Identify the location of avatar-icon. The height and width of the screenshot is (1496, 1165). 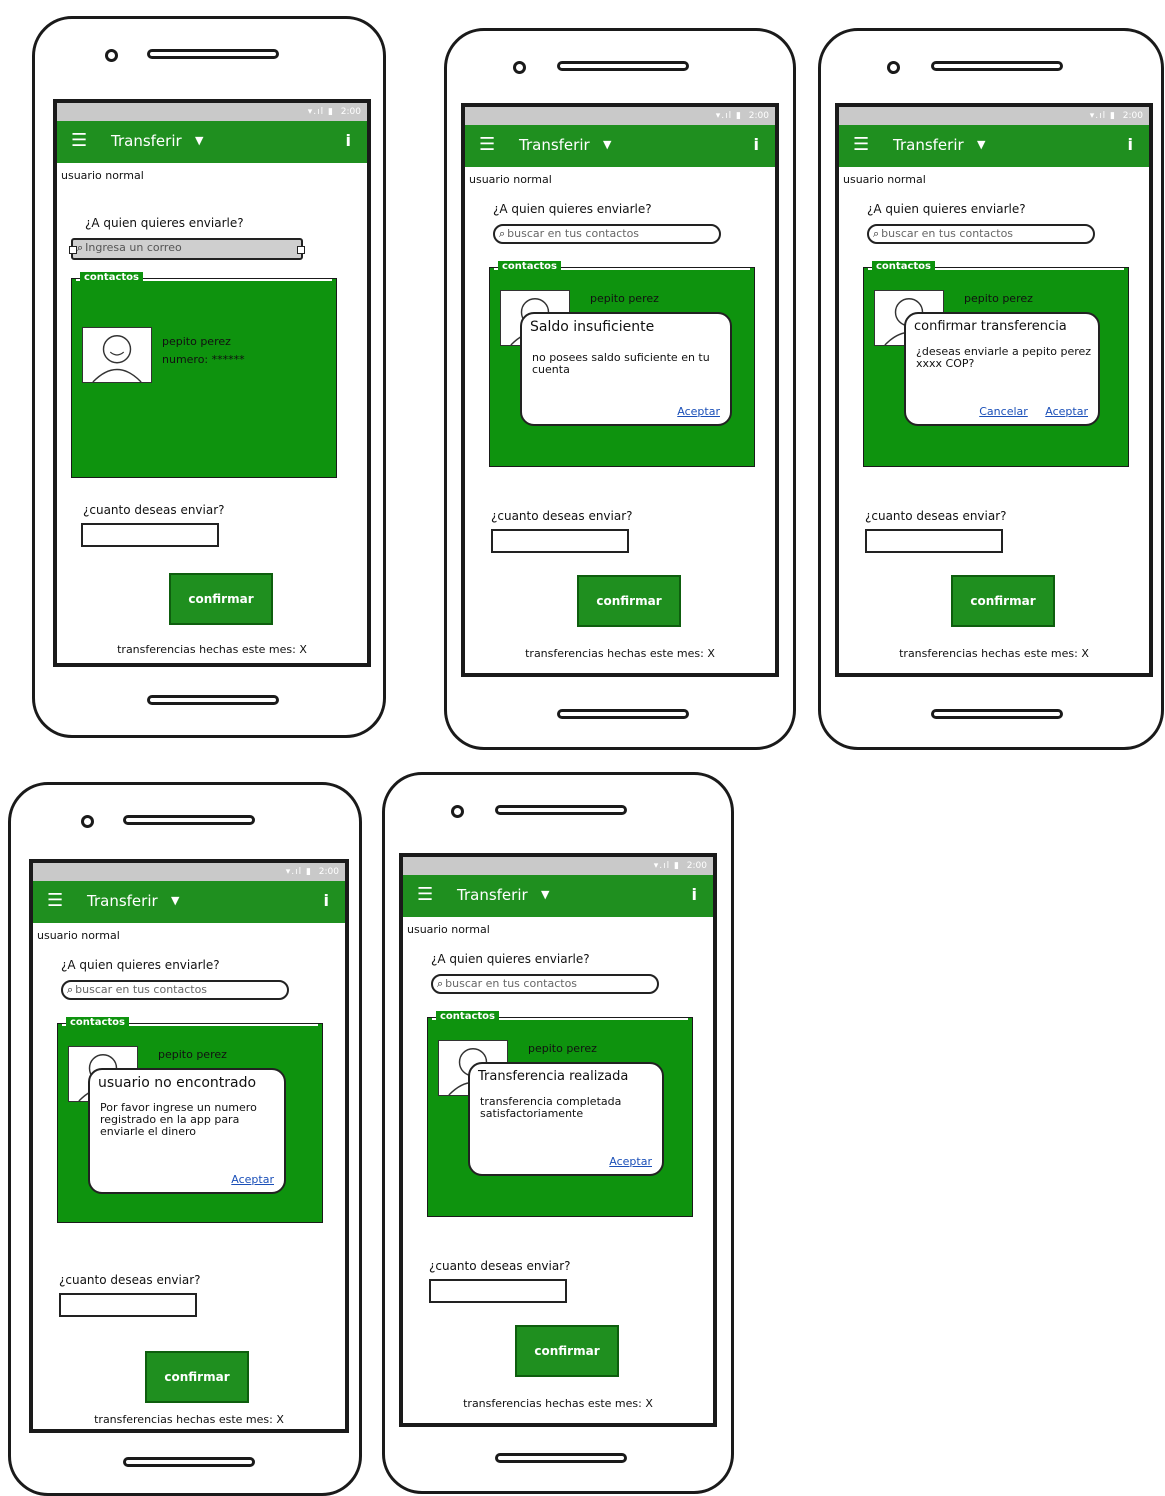
(117, 358).